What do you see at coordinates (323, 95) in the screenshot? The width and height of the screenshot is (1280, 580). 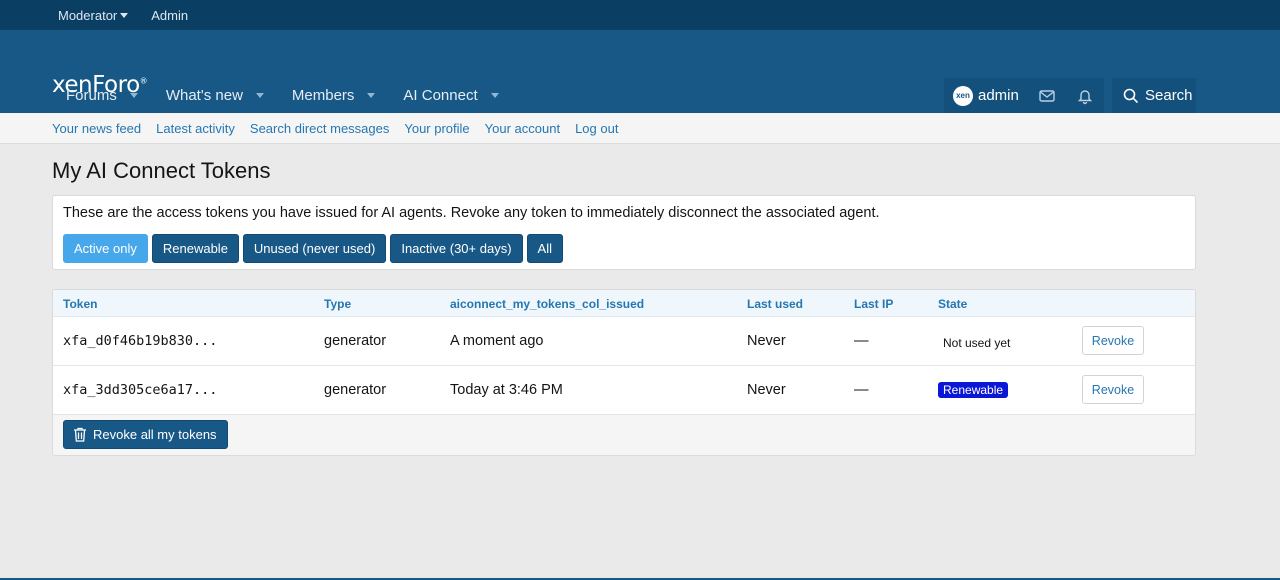 I see `nav-tab-label: Members` at bounding box center [323, 95].